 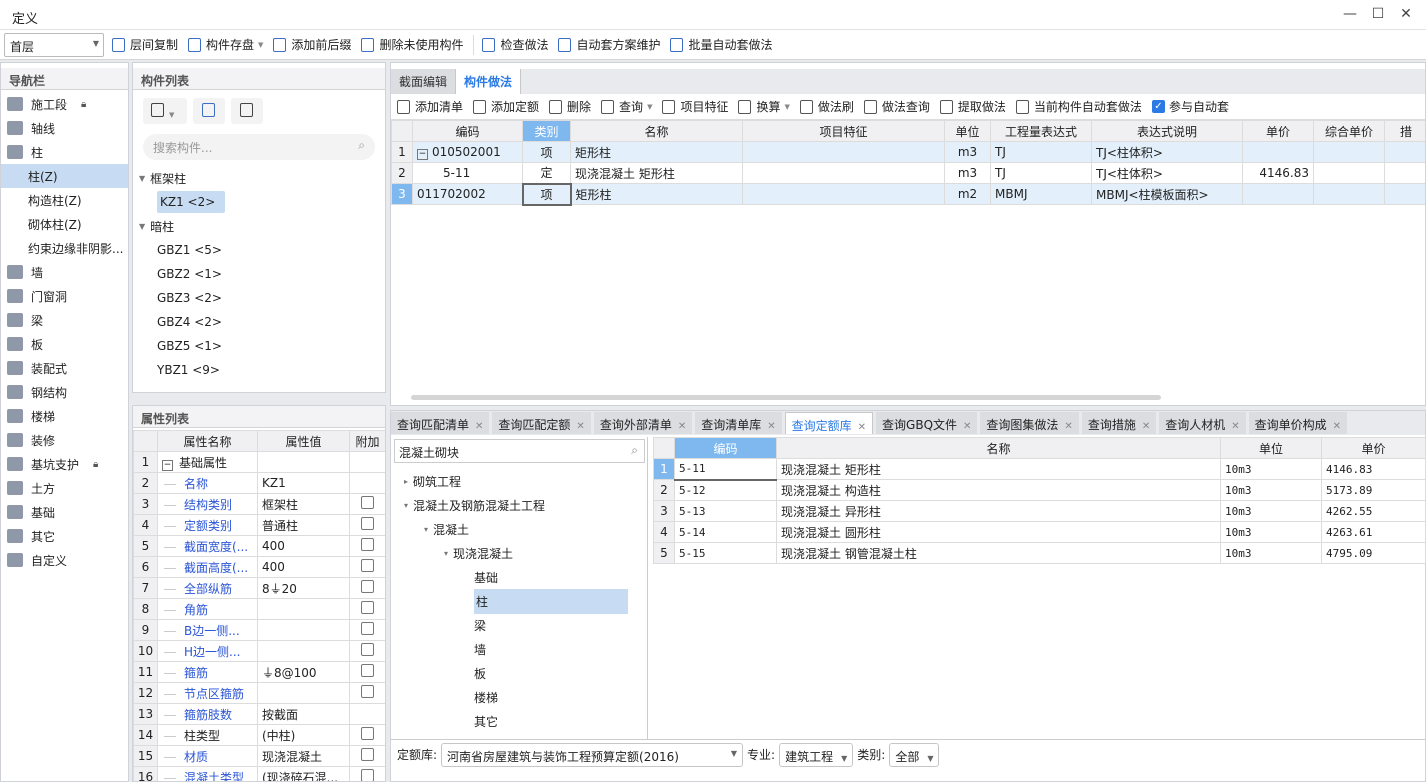 What do you see at coordinates (259, 226) in the screenshot?
I see `component-group: ▼ 暗柱` at bounding box center [259, 226].